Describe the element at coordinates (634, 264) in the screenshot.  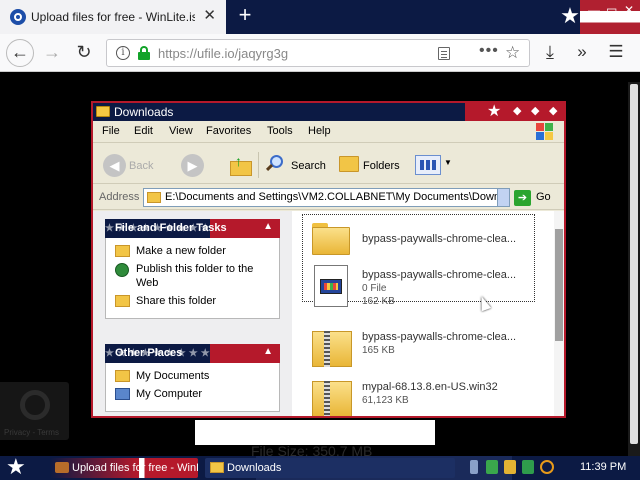
I see `page-scrollbar-thumb` at that location.